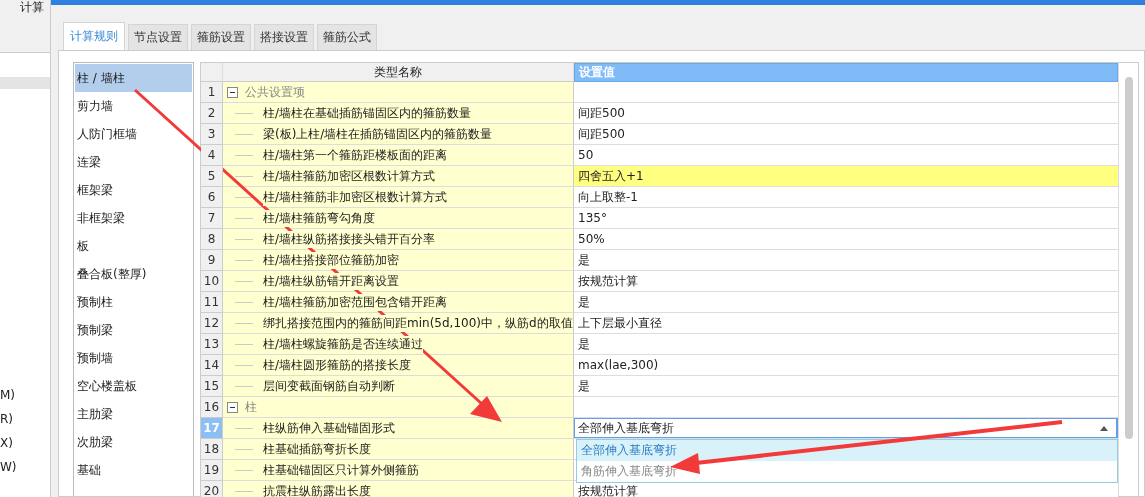 Image resolution: width=1145 pixels, height=497 pixels. What do you see at coordinates (212, 302) in the screenshot?
I see `row-number: 11` at bounding box center [212, 302].